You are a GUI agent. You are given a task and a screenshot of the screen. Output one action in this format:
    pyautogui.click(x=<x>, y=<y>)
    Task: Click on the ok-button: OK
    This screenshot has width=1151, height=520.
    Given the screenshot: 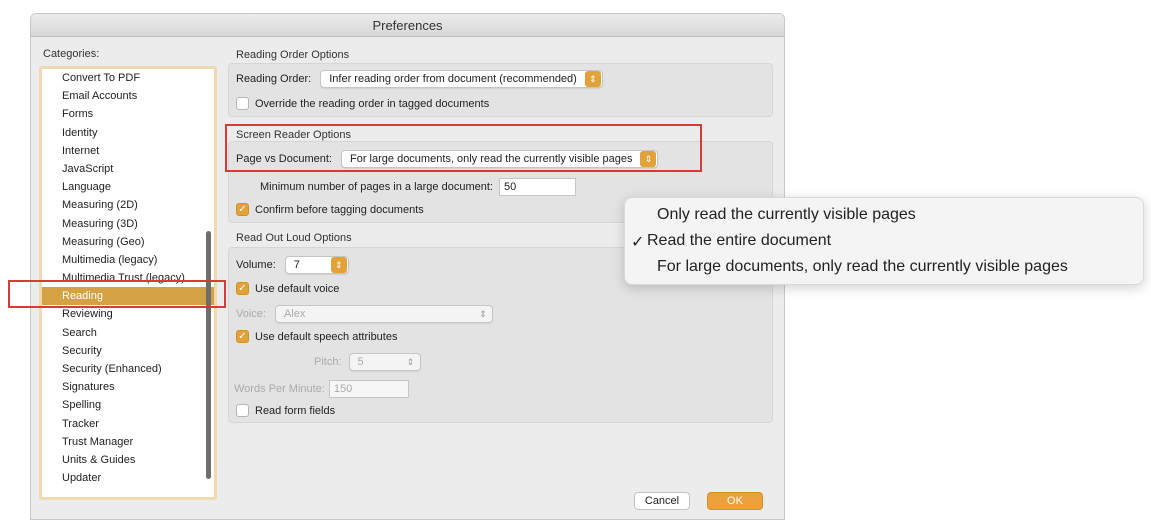 What is the action you would take?
    pyautogui.click(x=735, y=501)
    